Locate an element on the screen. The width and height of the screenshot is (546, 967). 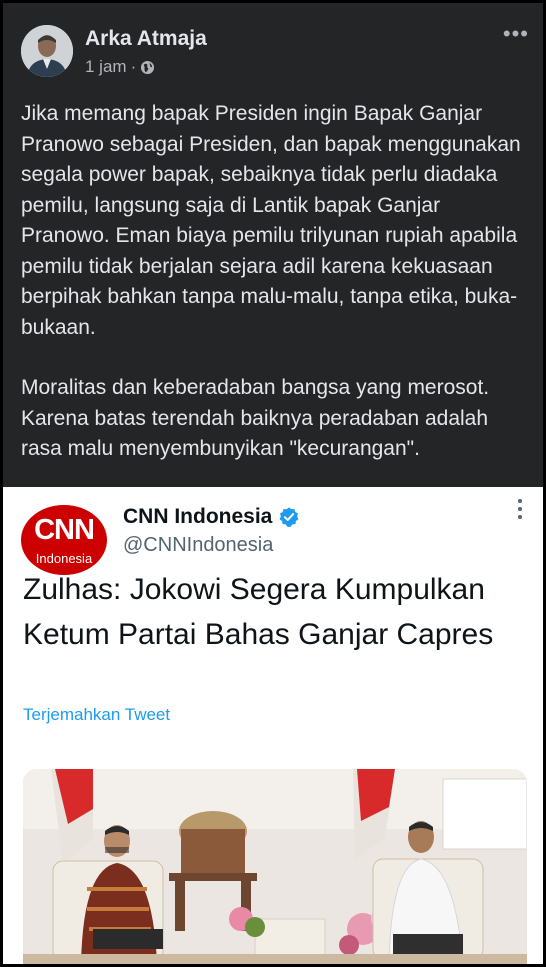
tweet-more-icon is located at coordinates (520, 509).